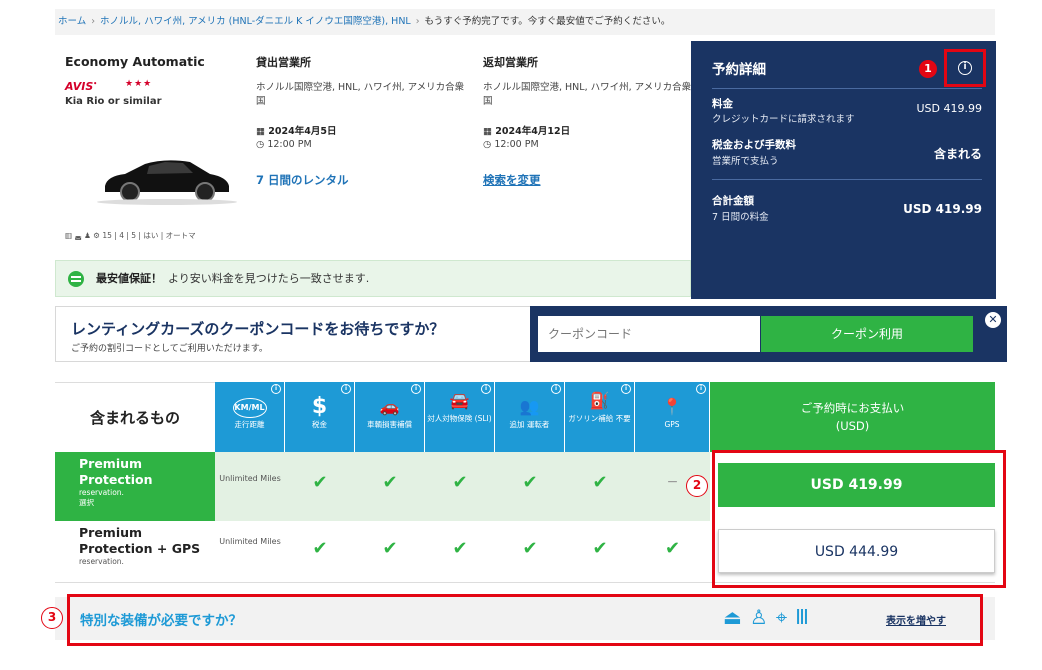 The width and height of the screenshot is (1042, 670). Describe the element at coordinates (129, 278) in the screenshot. I see `guarantee-title: 最安値保証！` at that location.